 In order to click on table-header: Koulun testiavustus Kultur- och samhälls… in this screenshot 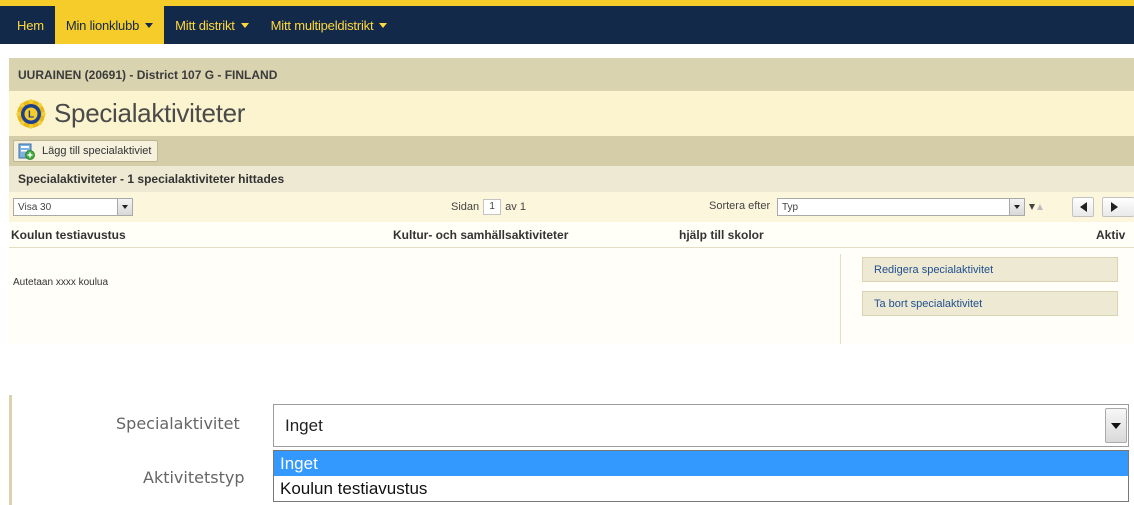, I will do `click(571, 235)`.